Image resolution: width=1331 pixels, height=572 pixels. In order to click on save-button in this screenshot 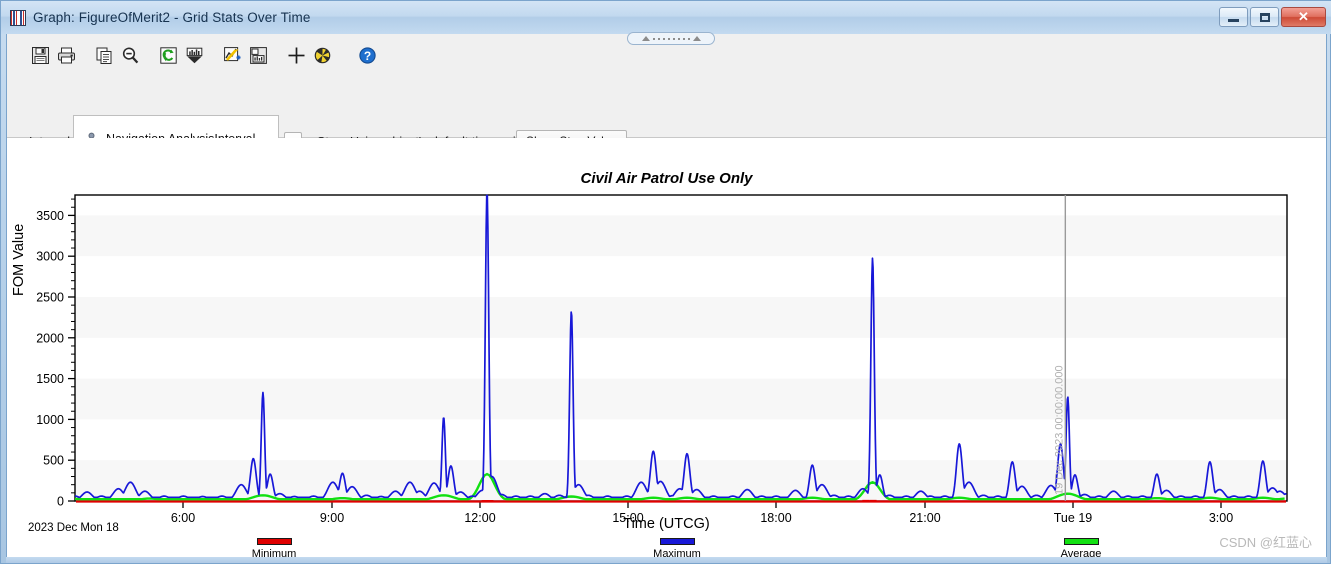, I will do `click(40, 55)`.